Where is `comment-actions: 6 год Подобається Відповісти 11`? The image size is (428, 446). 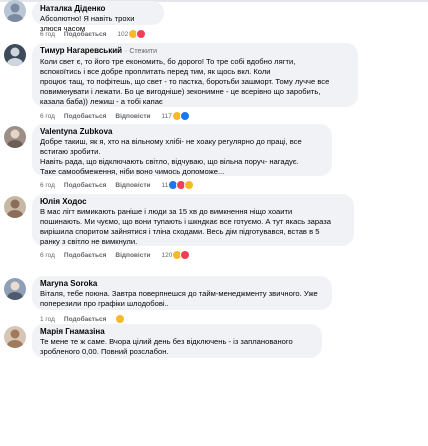 comment-actions: 6 год Подобається Відповісти 11 is located at coordinates (121, 185).